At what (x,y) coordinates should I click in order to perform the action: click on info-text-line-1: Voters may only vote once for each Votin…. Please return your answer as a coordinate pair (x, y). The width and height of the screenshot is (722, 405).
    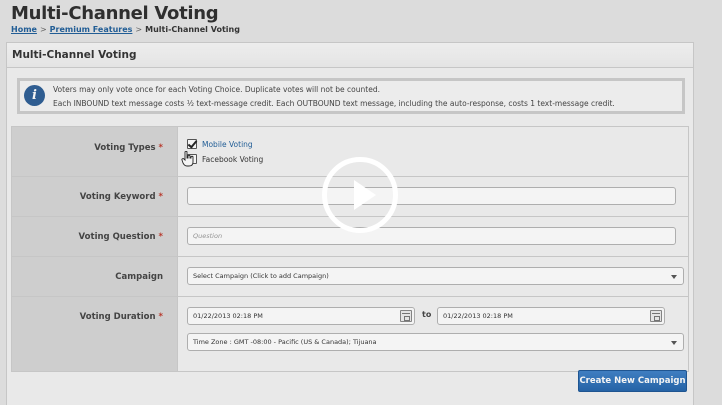
    Looking at the image, I should click on (216, 89).